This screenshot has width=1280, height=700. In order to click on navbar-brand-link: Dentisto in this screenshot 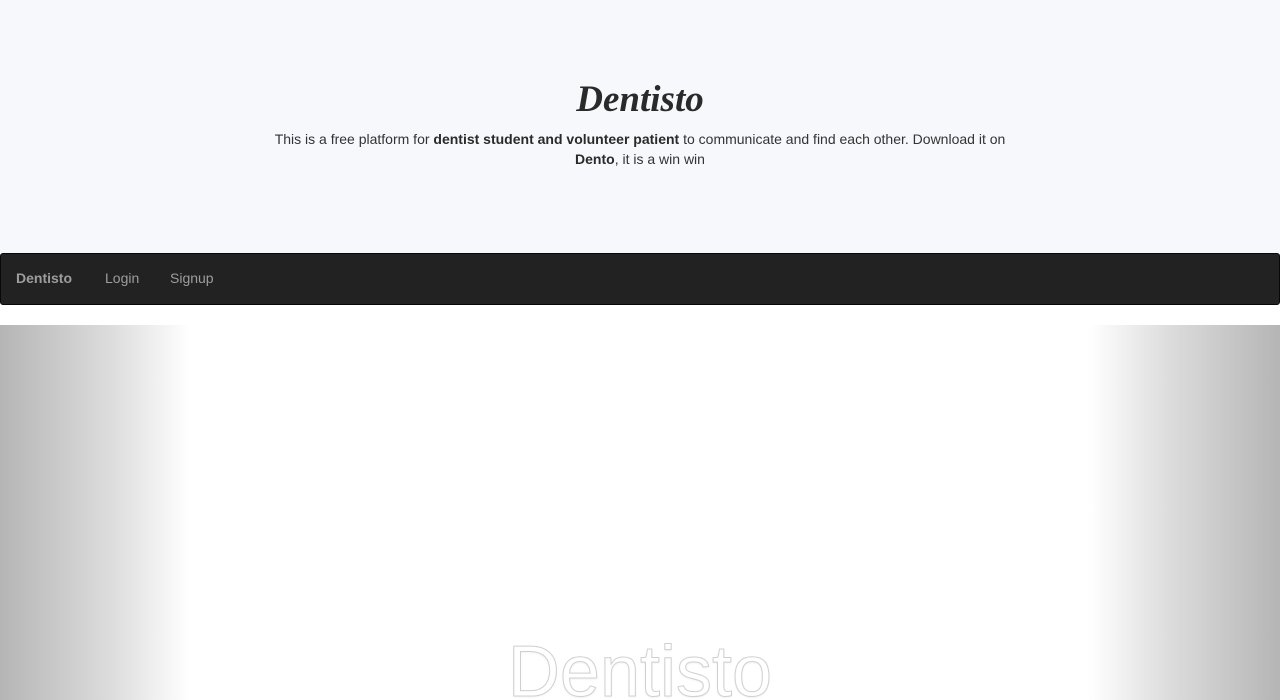, I will do `click(44, 278)`.